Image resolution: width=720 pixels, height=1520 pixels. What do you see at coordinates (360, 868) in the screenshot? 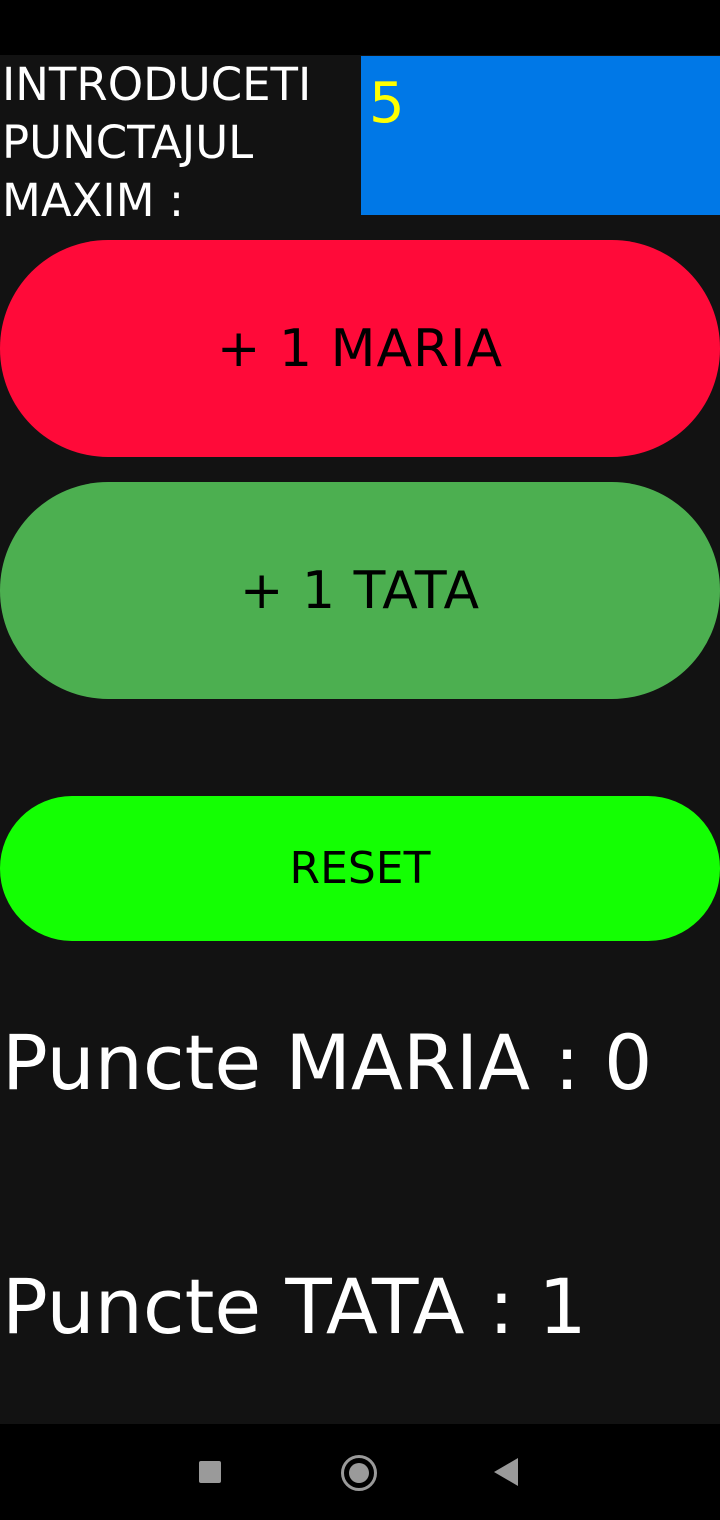
I see `reset-button: RESET` at bounding box center [360, 868].